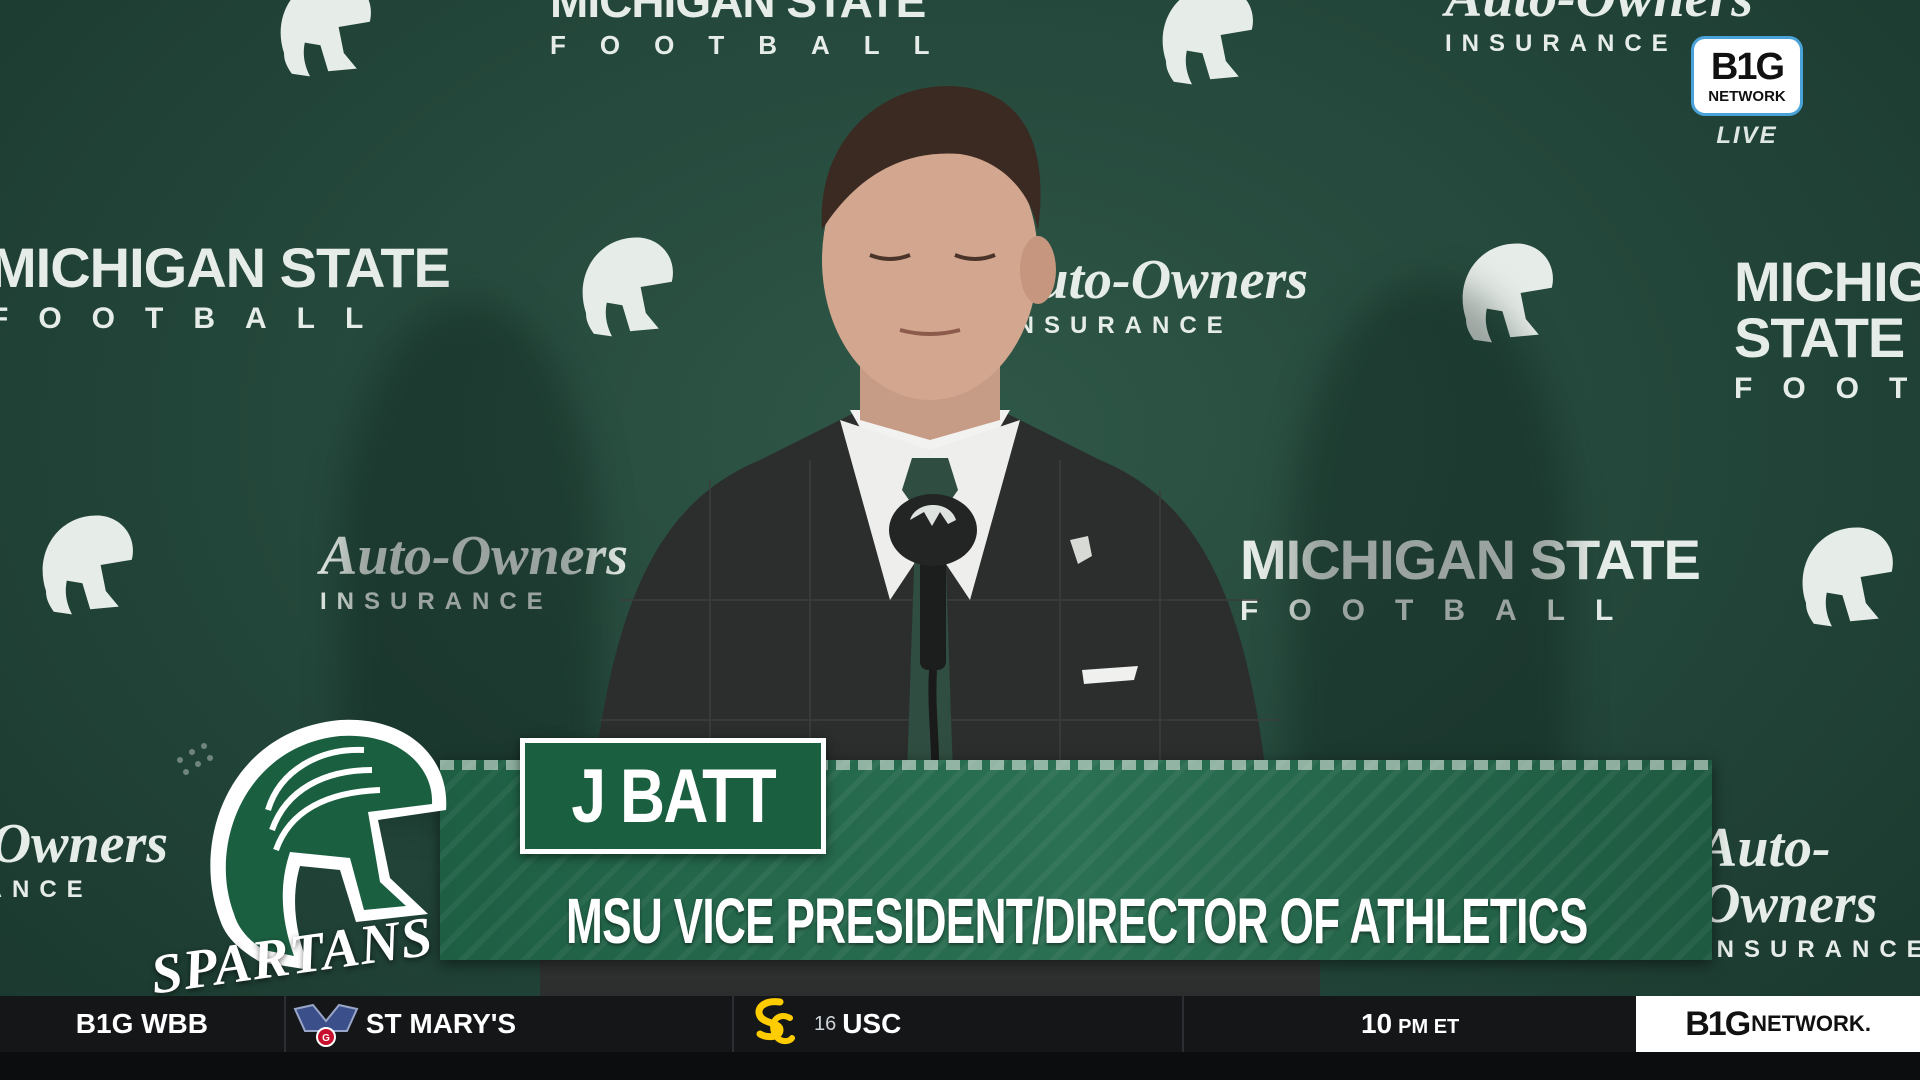 The image size is (1920, 1080). I want to click on ticker-team-home-rank: 16, so click(825, 1023).